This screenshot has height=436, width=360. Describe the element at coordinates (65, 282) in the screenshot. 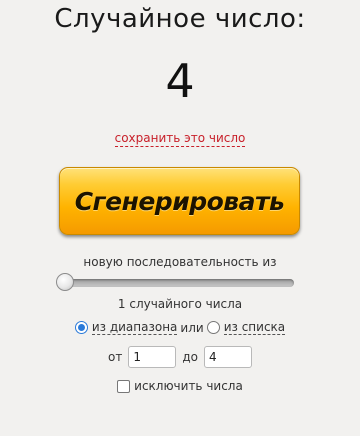

I see `count-slider-thumb` at that location.